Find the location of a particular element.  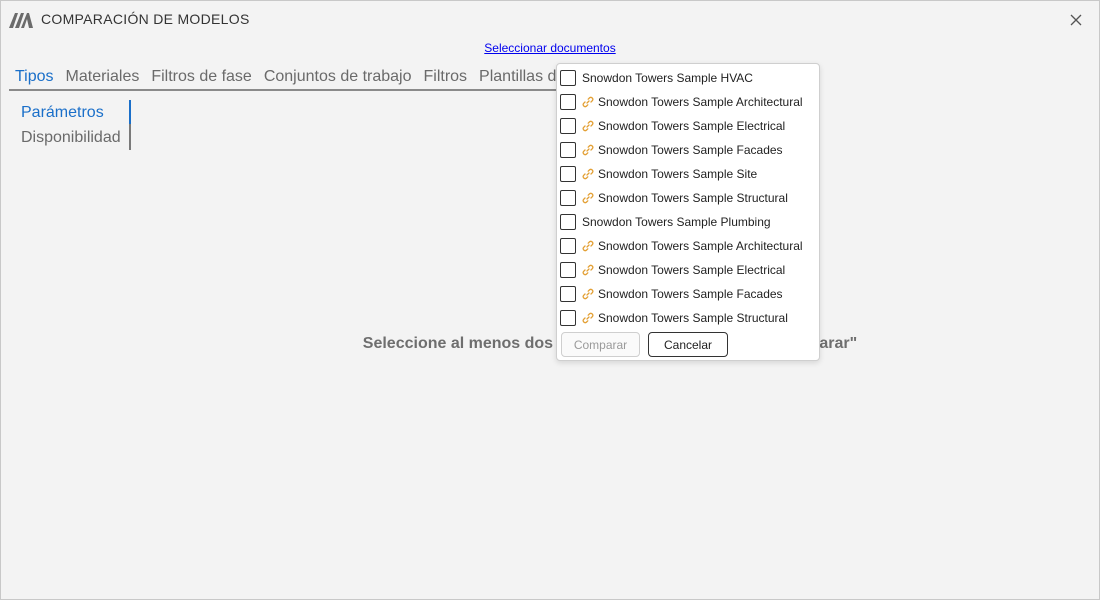

select-documents-row: Seleccionar documentos is located at coordinates (550, 48).